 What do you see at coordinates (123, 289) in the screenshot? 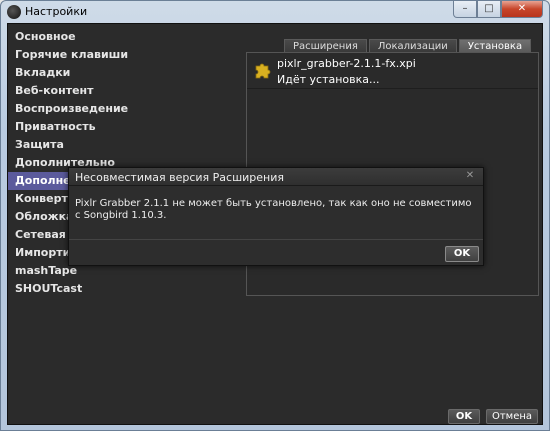
I see `sidebar-item: SHOUTcast` at bounding box center [123, 289].